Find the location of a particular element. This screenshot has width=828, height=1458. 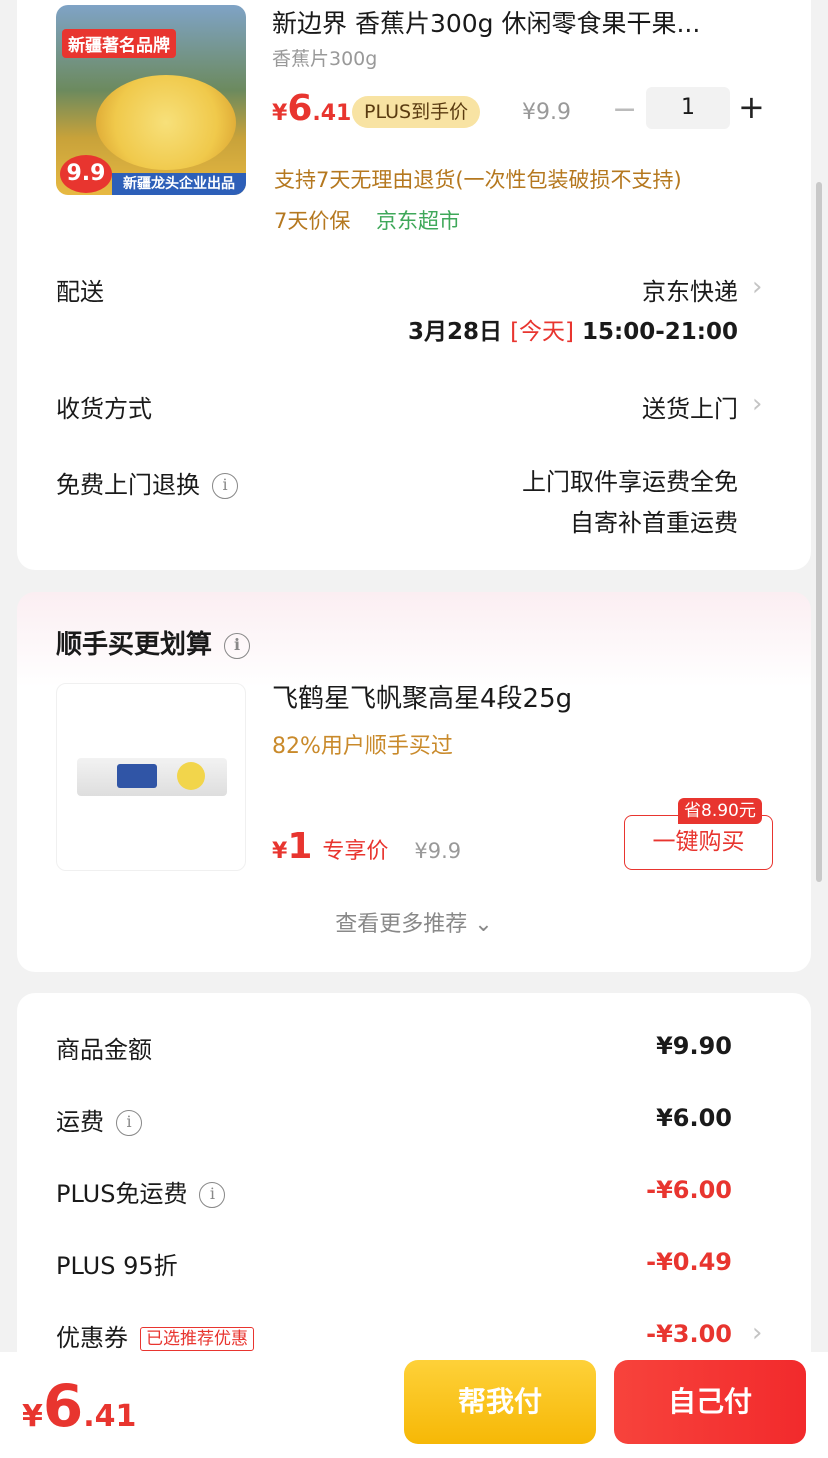

price-protect-label: 7天价保 is located at coordinates (312, 221).